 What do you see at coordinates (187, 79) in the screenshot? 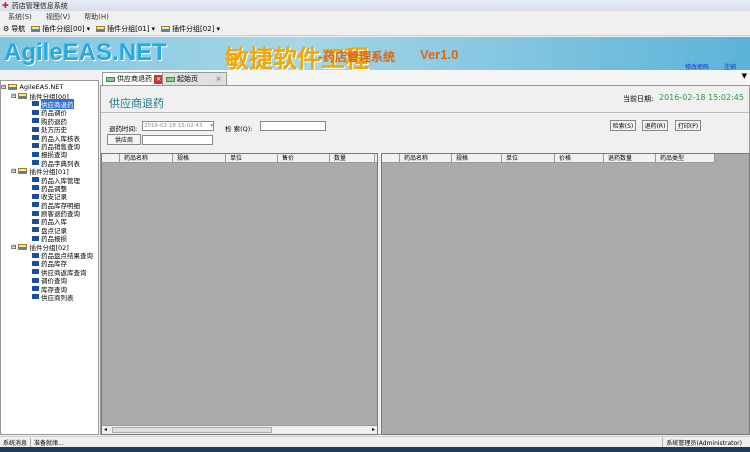
I see `tab-label: 起始页` at bounding box center [187, 79].